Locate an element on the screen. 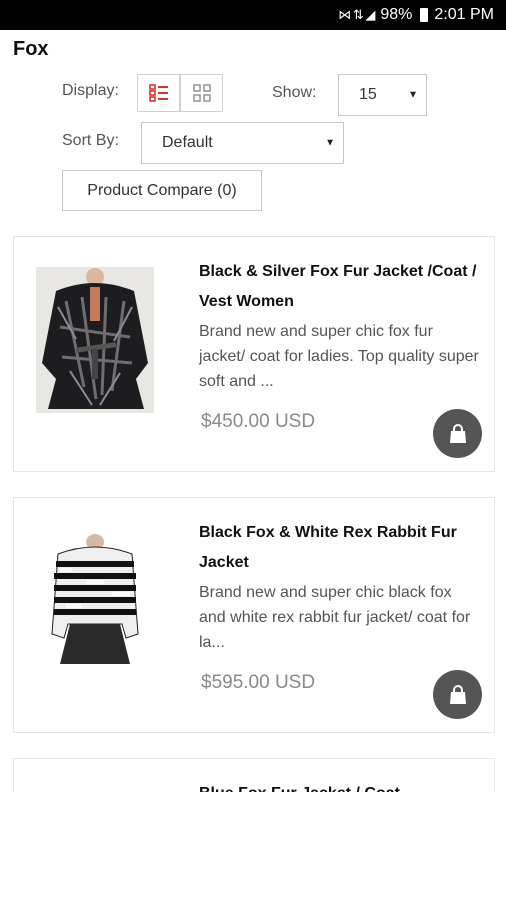  product-title: Black Fox & White Rex Rabbit Fur Jacket is located at coordinates (339, 548).